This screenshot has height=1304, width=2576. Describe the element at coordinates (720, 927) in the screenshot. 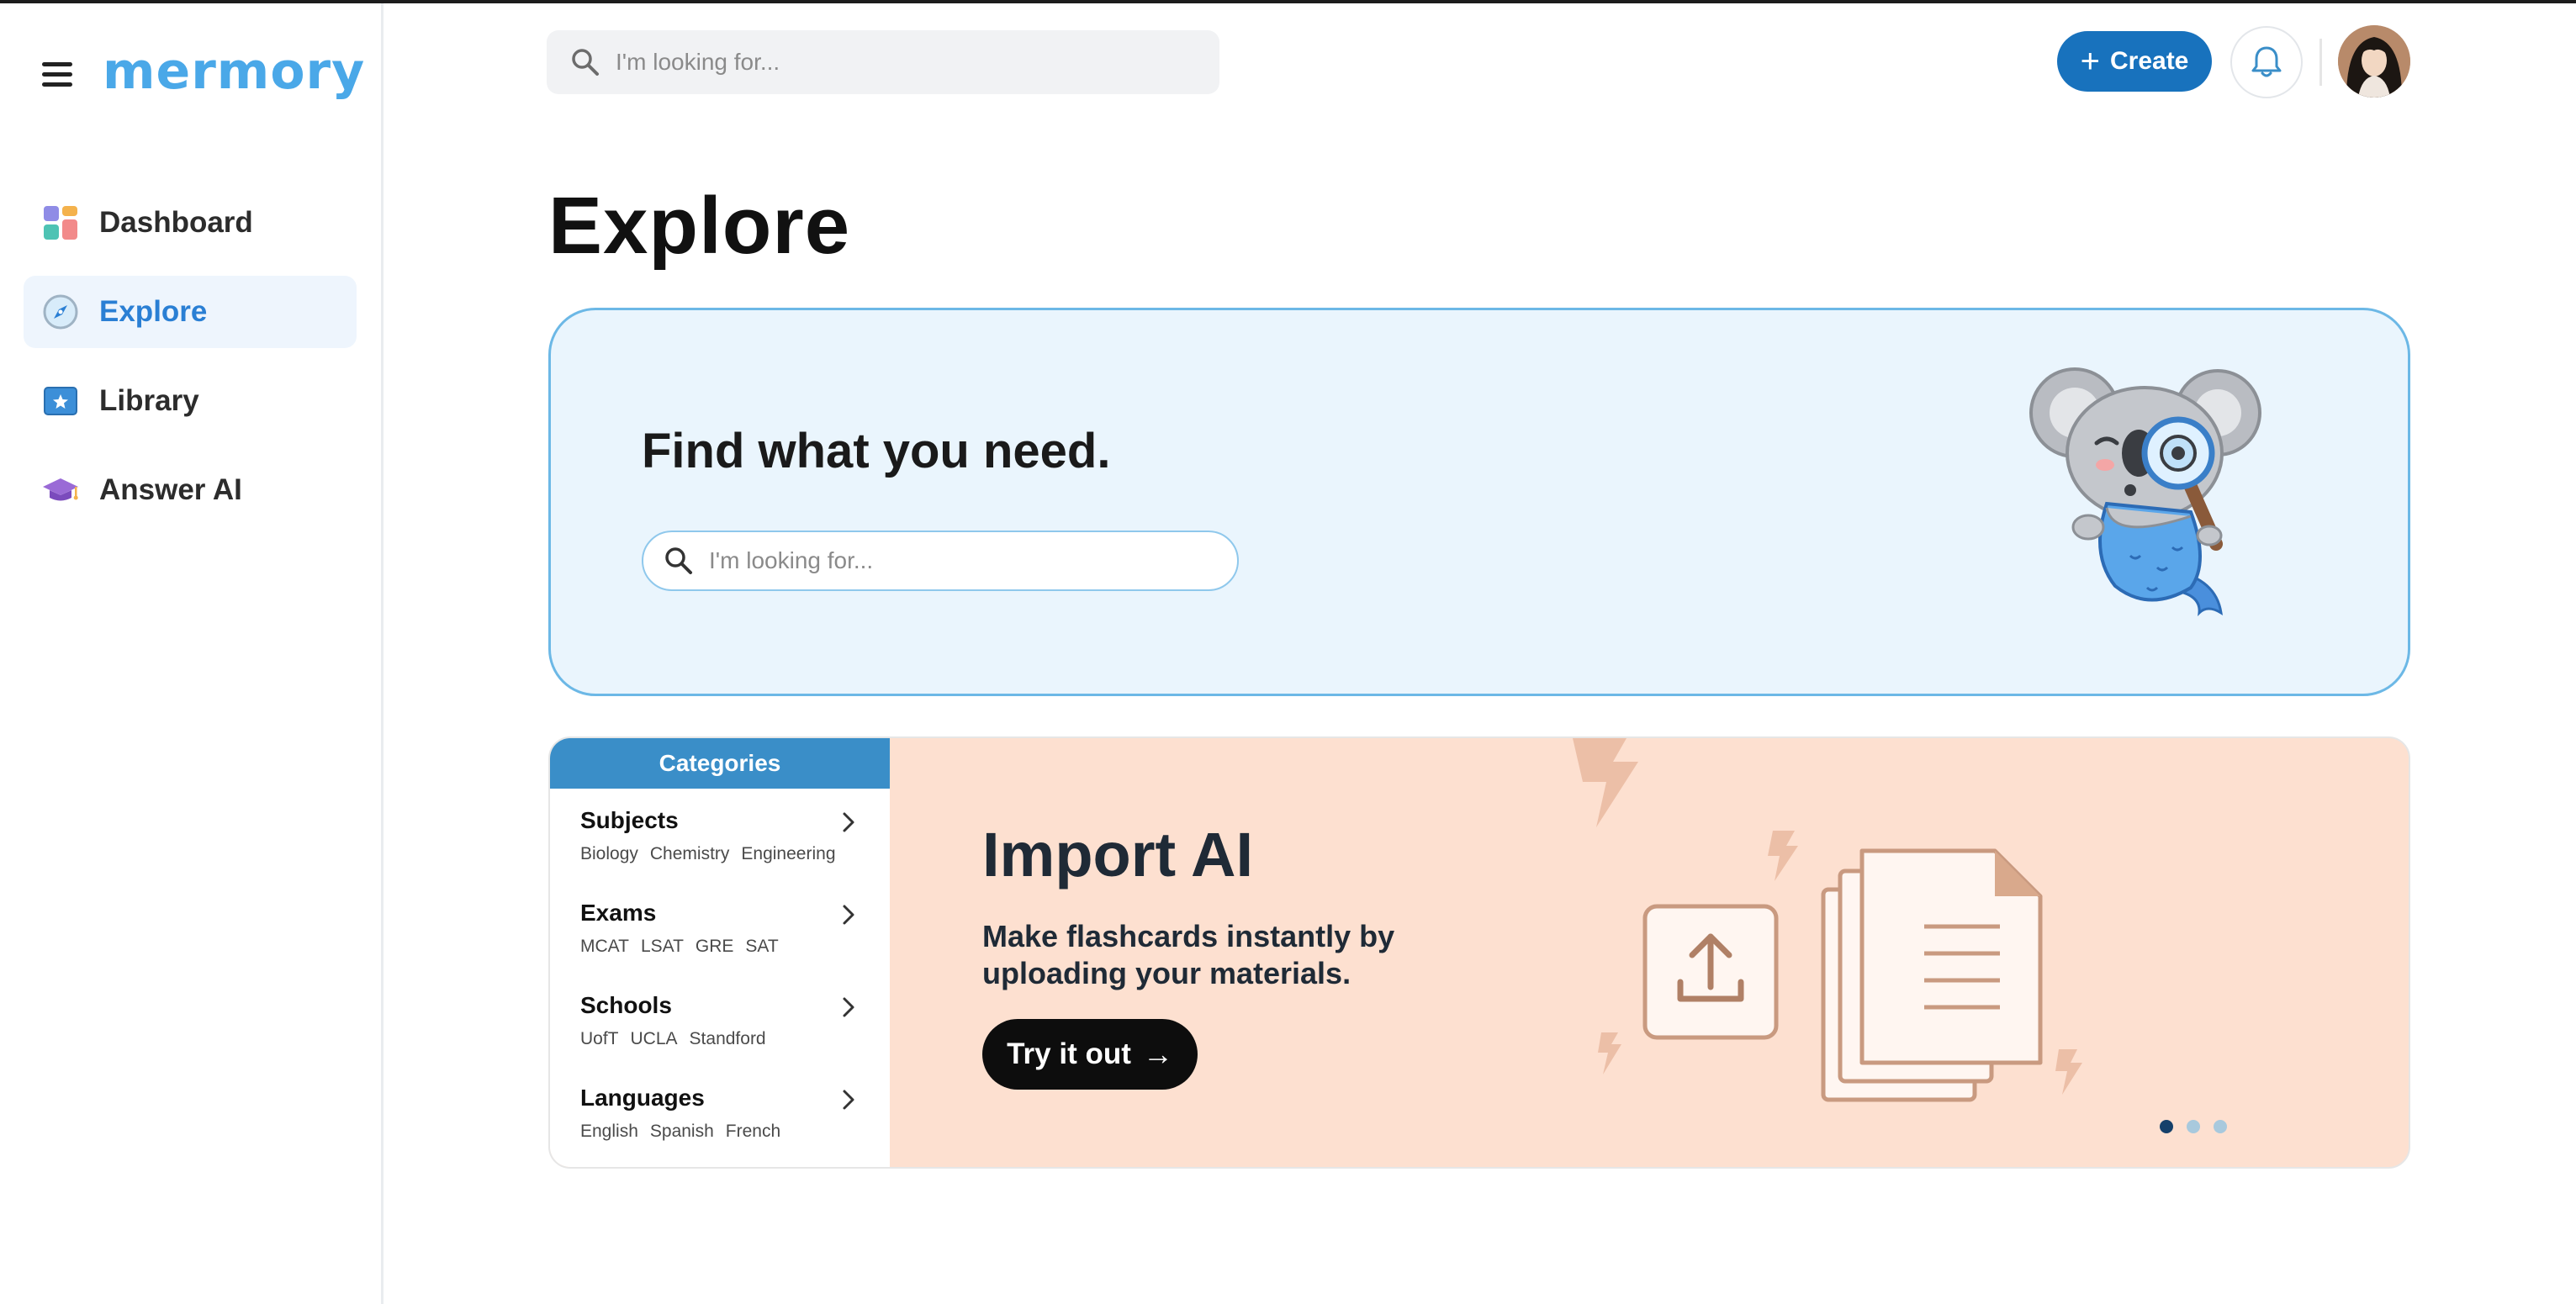

I see `category-item-exams: Exams MCAT LSAT GRE SAT` at that location.